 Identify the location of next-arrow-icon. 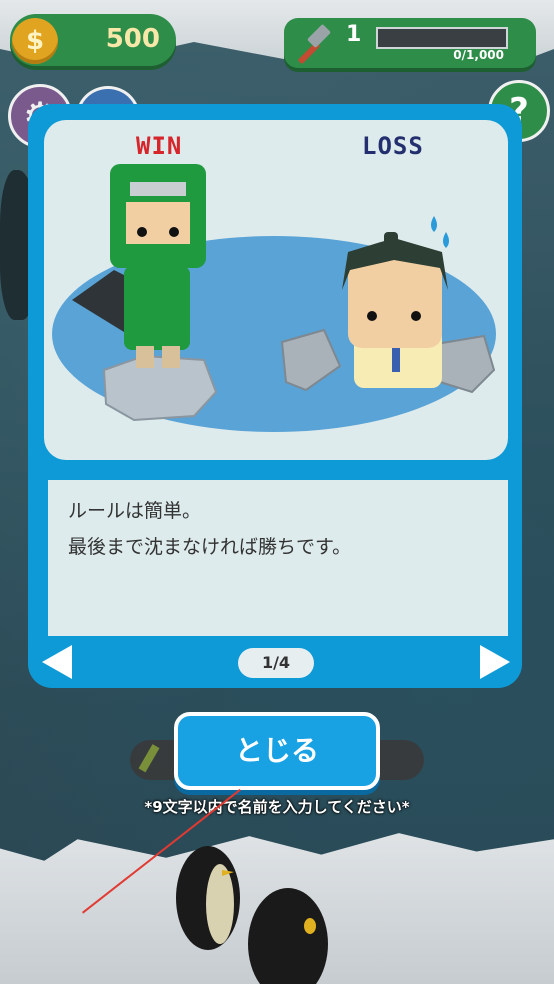
(495, 662).